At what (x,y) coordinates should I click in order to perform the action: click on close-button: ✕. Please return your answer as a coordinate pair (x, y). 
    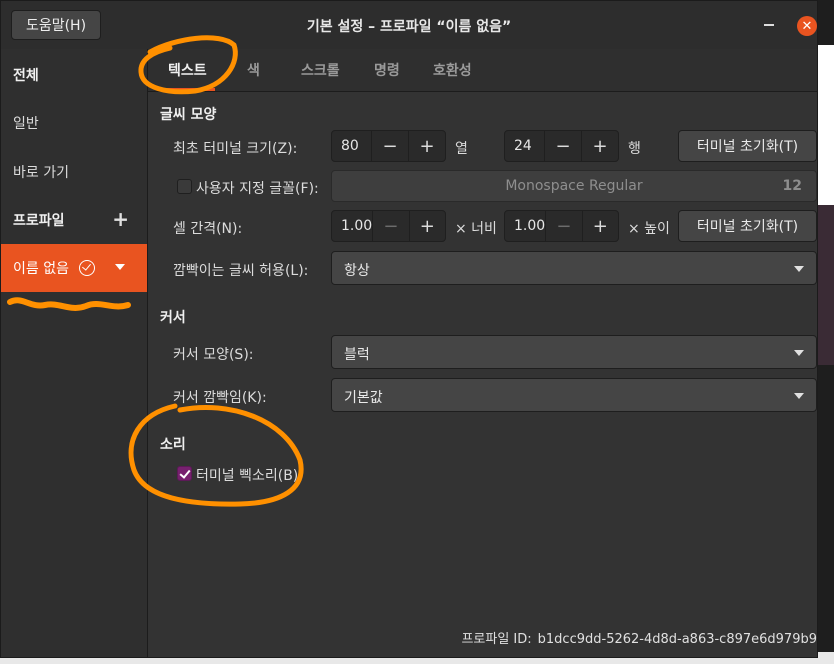
    Looking at the image, I should click on (807, 26).